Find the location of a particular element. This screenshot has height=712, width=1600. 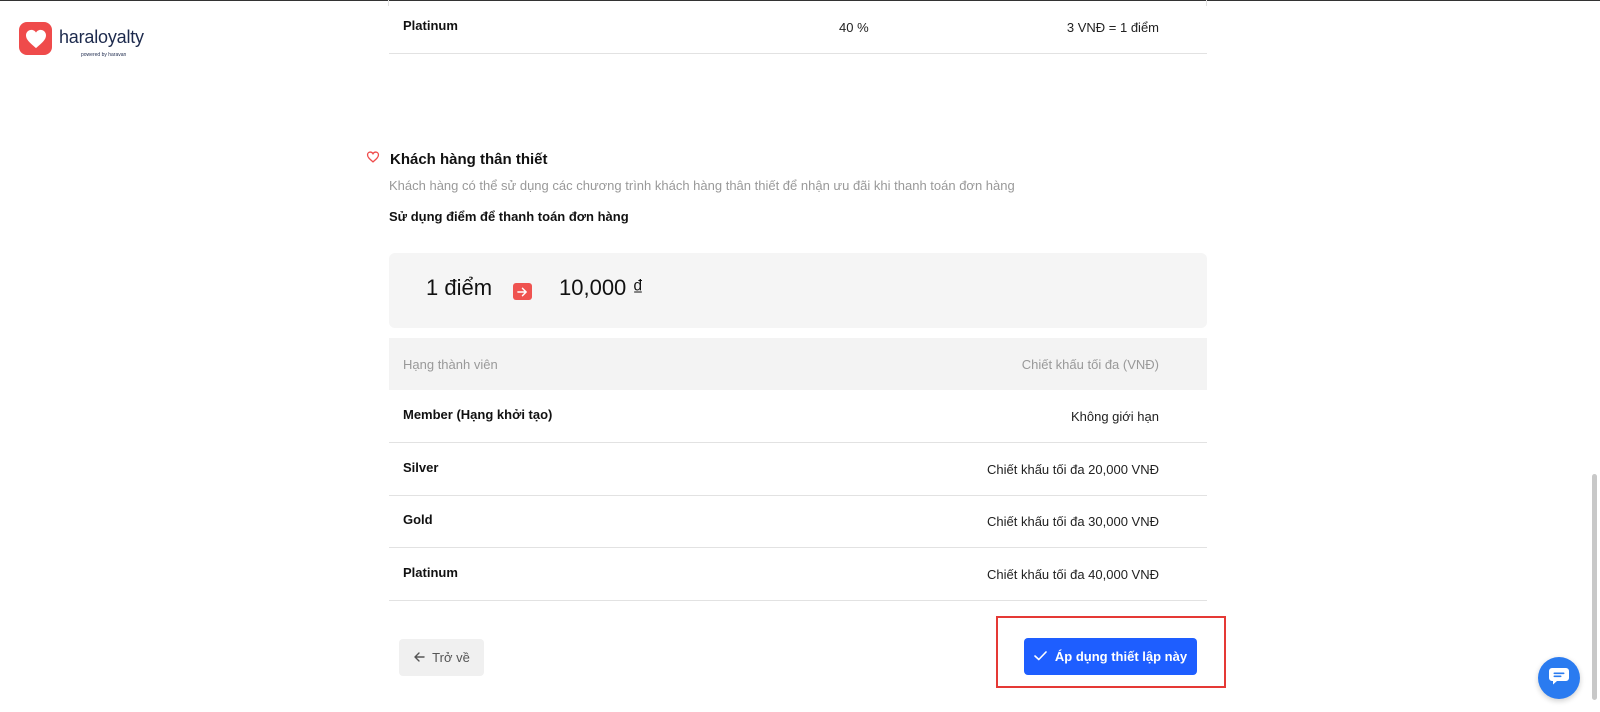

tier-discount: Không giới hạn is located at coordinates (1114, 416).